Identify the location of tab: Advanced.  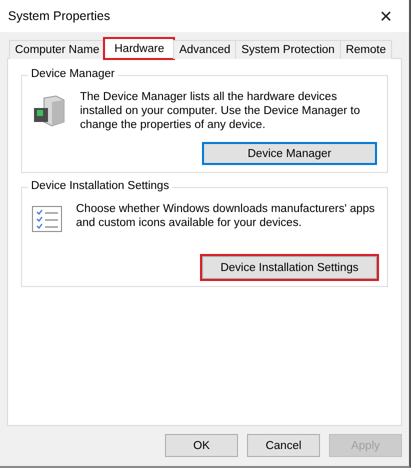
(204, 49).